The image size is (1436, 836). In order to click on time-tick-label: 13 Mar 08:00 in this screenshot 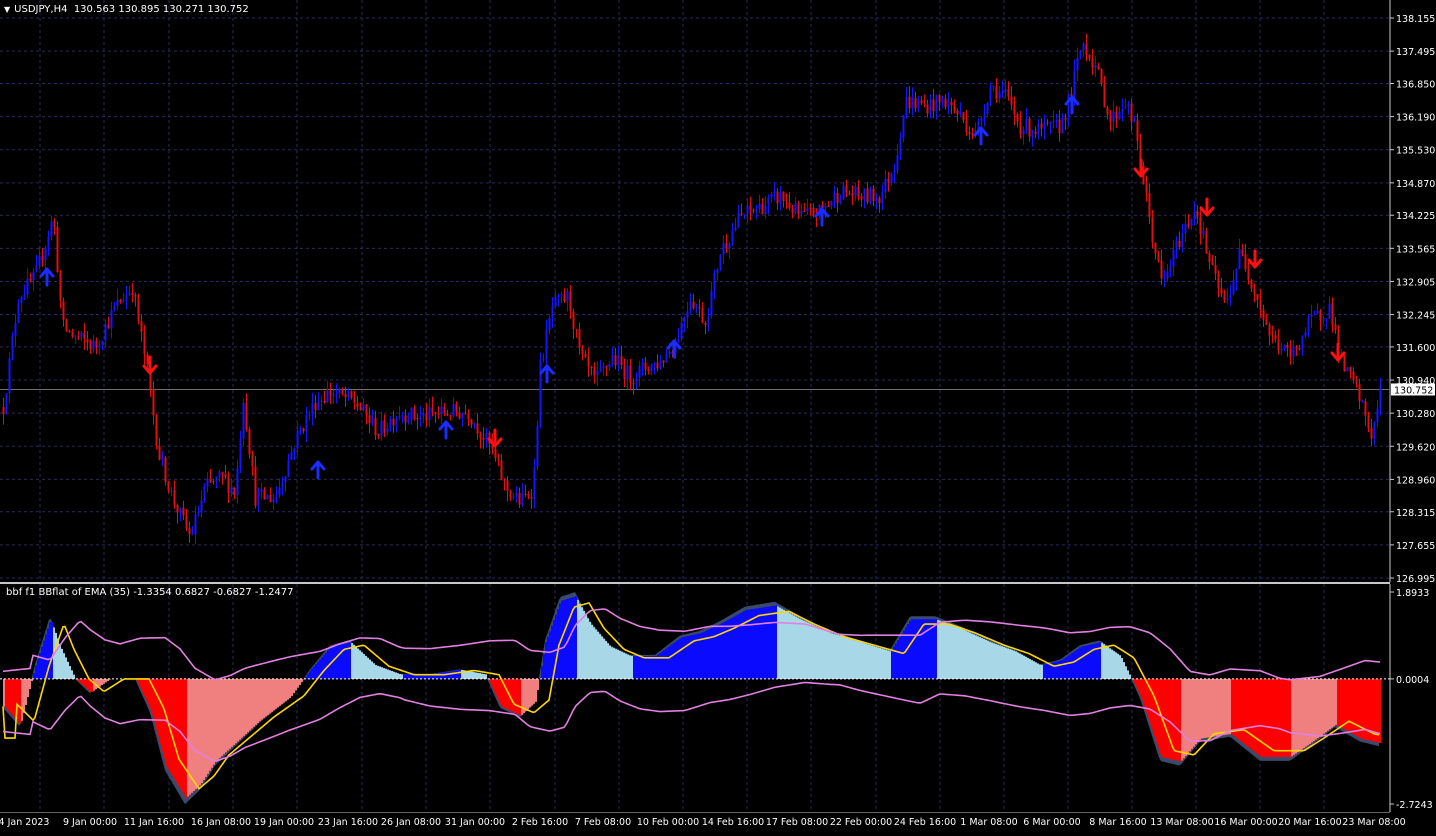, I will do `click(1181, 822)`.